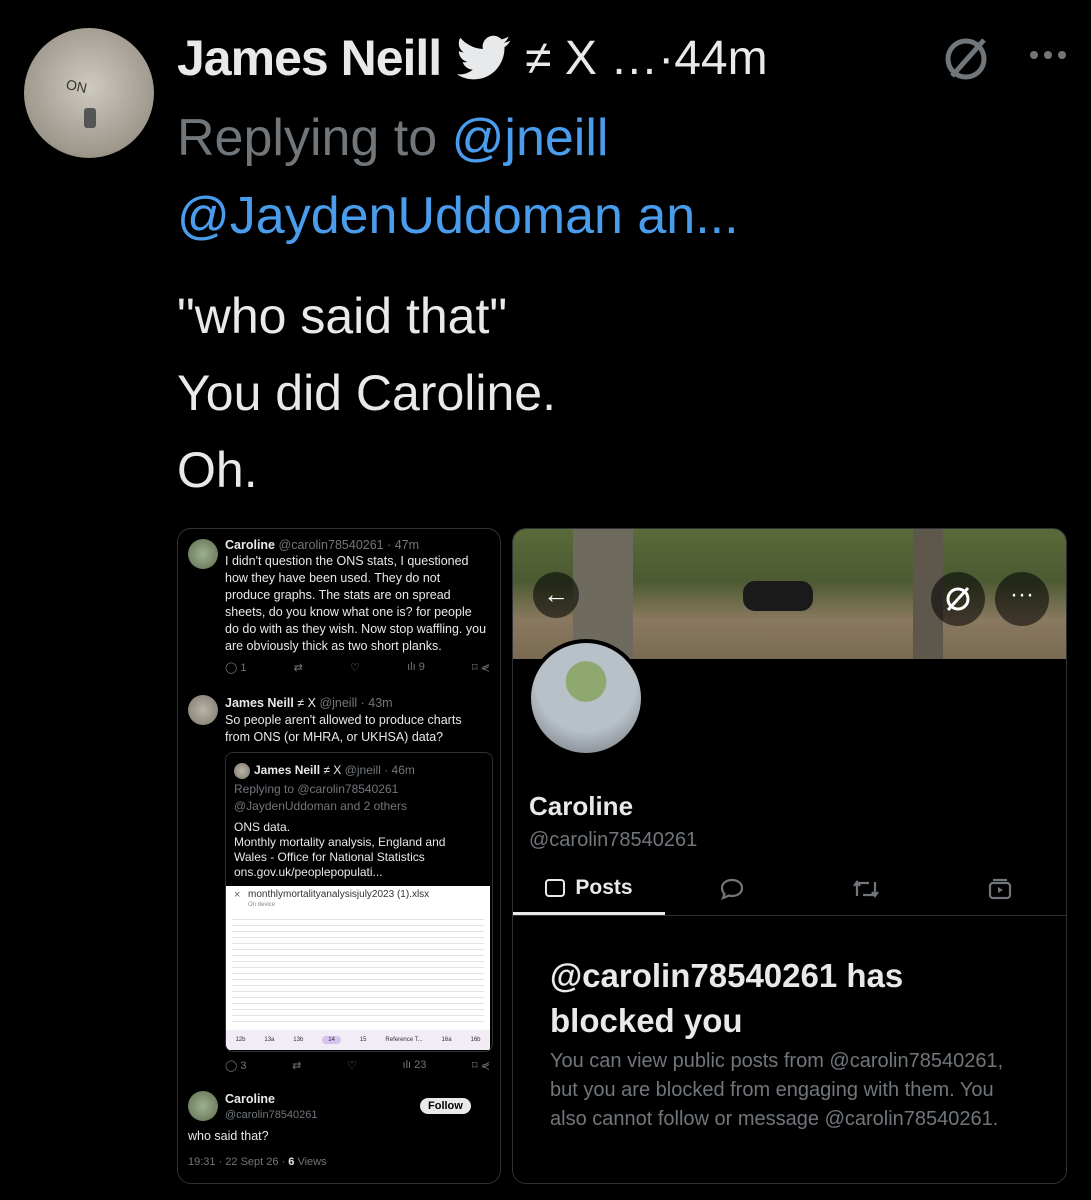 This screenshot has height=1200, width=1091. What do you see at coordinates (332, 770) in the screenshot?
I see `quote-author-suffix: ≠ X` at bounding box center [332, 770].